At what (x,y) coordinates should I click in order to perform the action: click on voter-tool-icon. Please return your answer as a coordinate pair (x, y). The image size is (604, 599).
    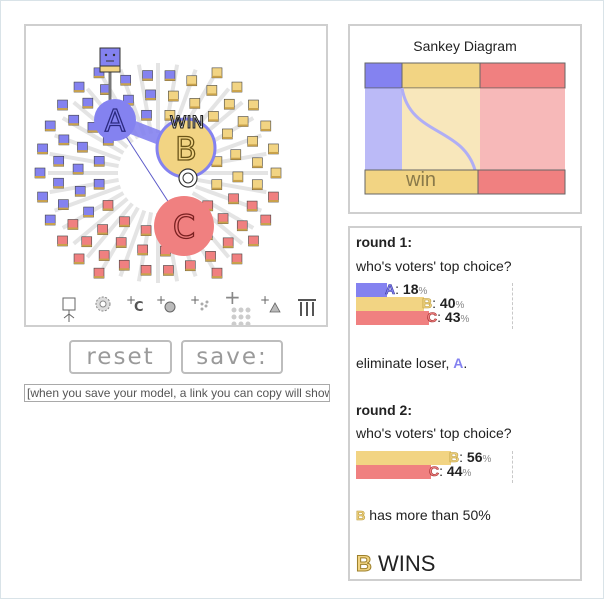
    Looking at the image, I should click on (69, 308).